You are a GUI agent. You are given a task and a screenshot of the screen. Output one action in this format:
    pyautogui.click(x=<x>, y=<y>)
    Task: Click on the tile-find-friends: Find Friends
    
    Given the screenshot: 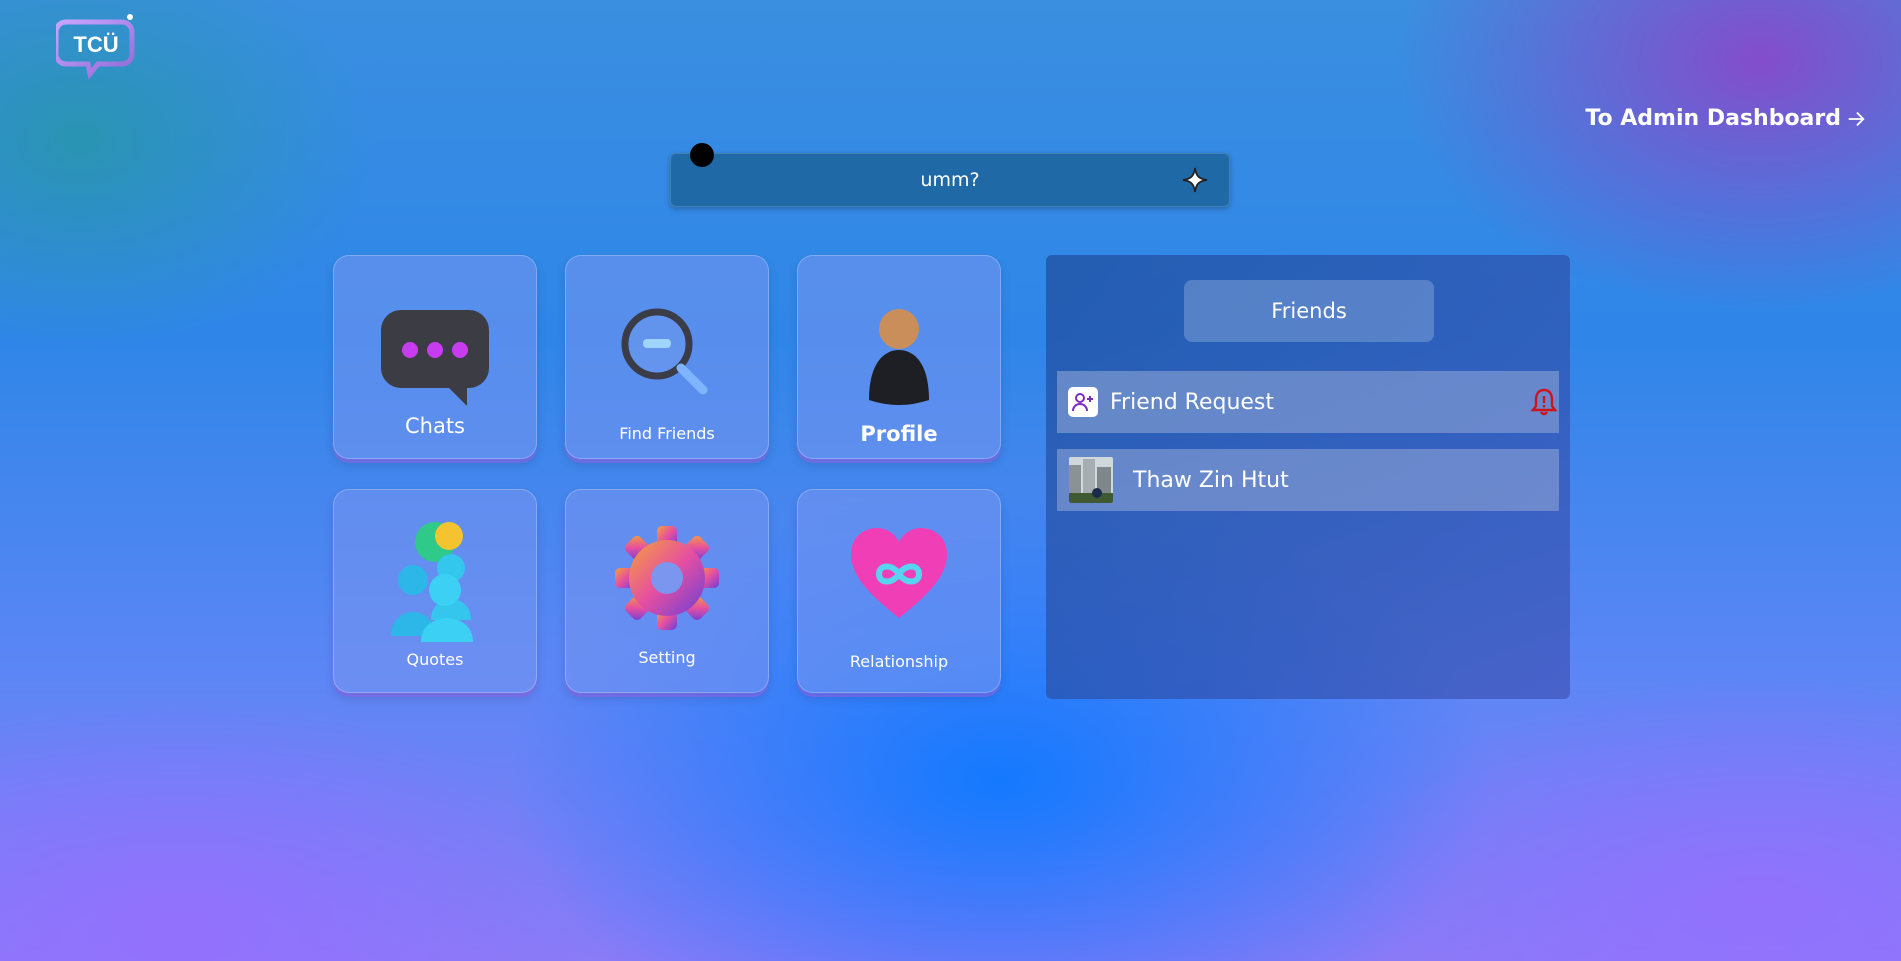 What is the action you would take?
    pyautogui.click(x=667, y=357)
    